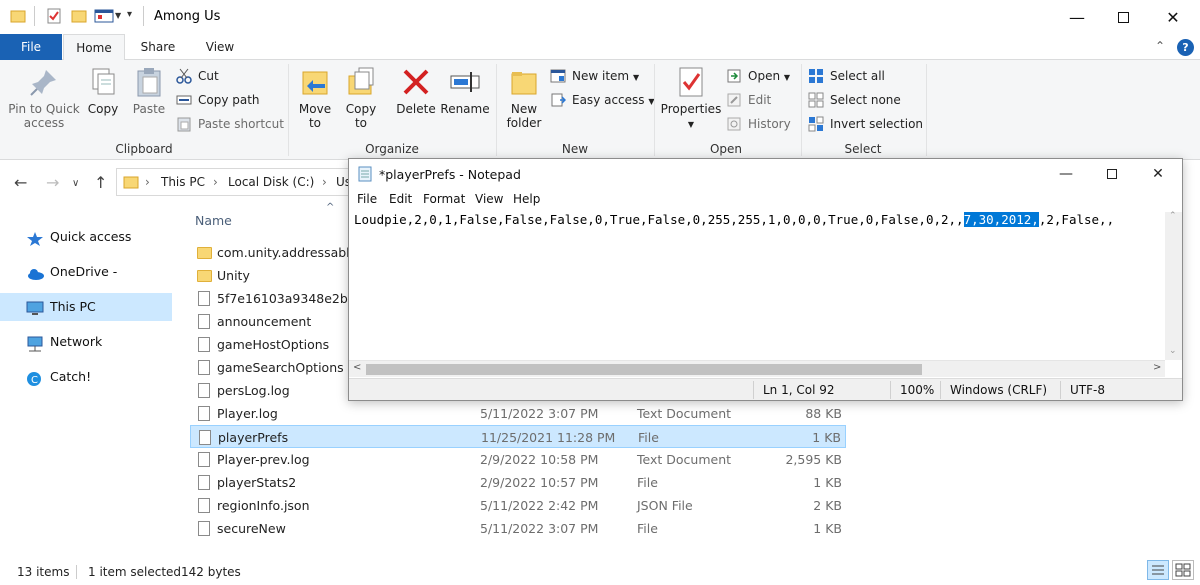  Describe the element at coordinates (184, 100) in the screenshot. I see `copy-path-icon` at that location.